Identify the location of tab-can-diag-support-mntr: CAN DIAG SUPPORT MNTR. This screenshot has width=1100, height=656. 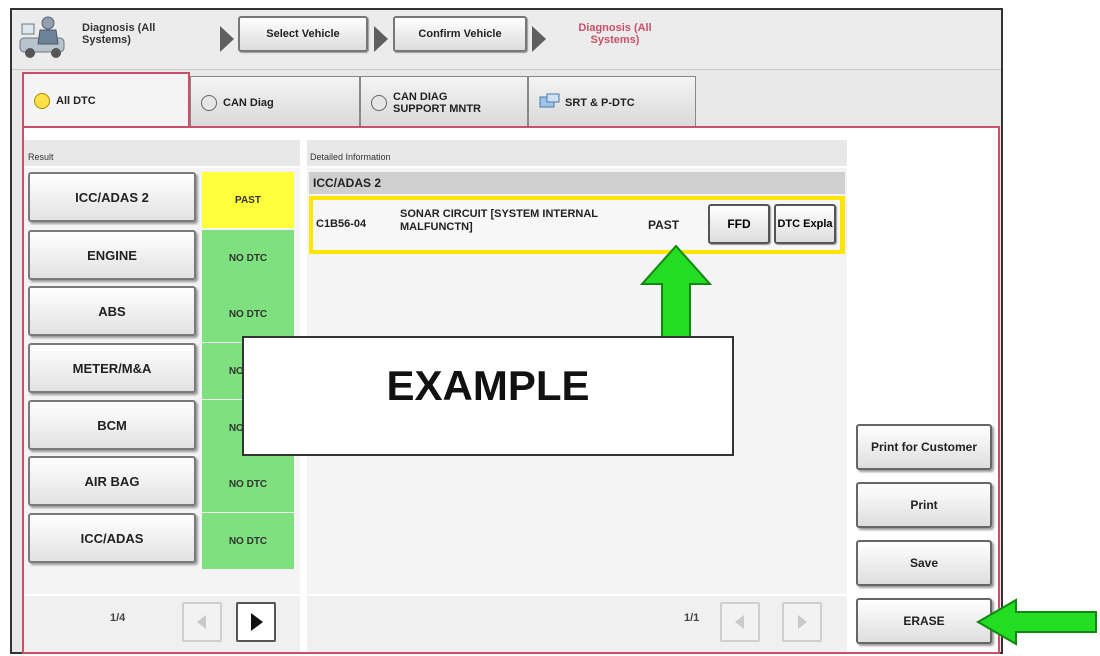
(444, 102).